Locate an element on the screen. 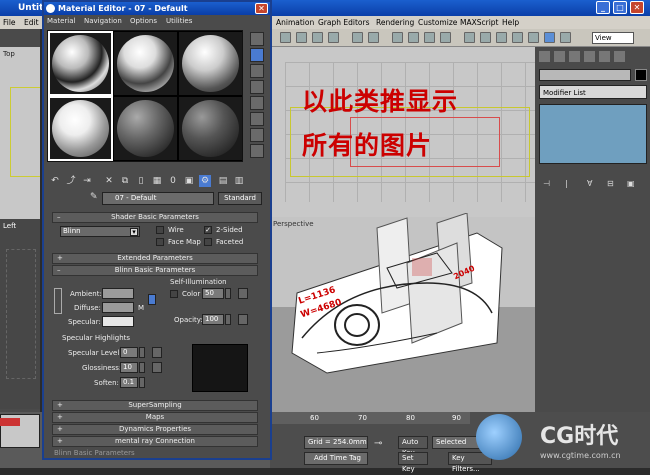 This screenshot has height=475, width=650. material-editor-icon is located at coordinates (549, 37).